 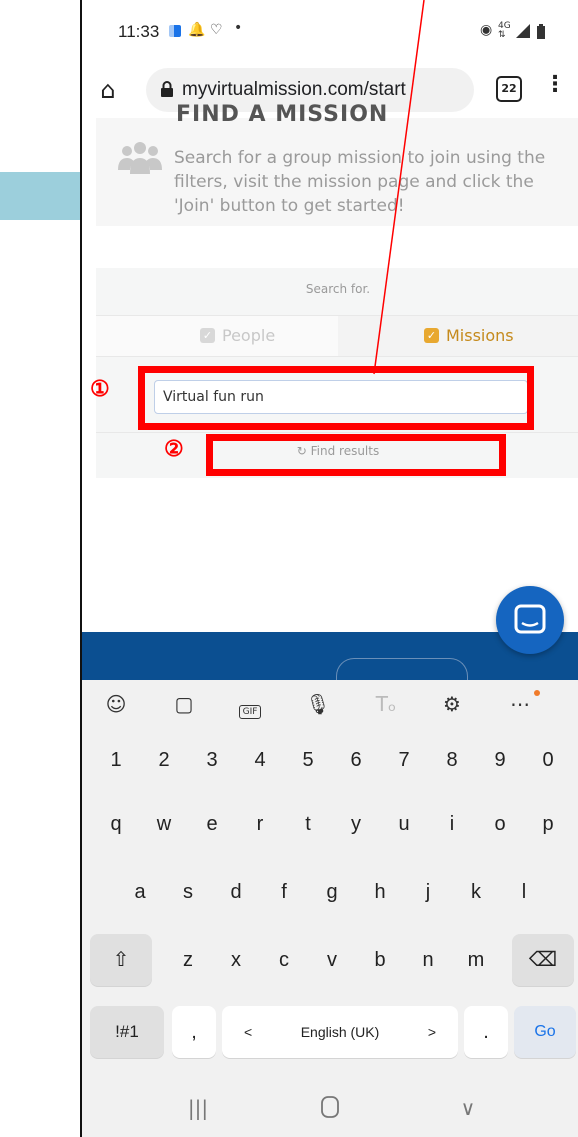 I want to click on key: 3, so click(x=212, y=760).